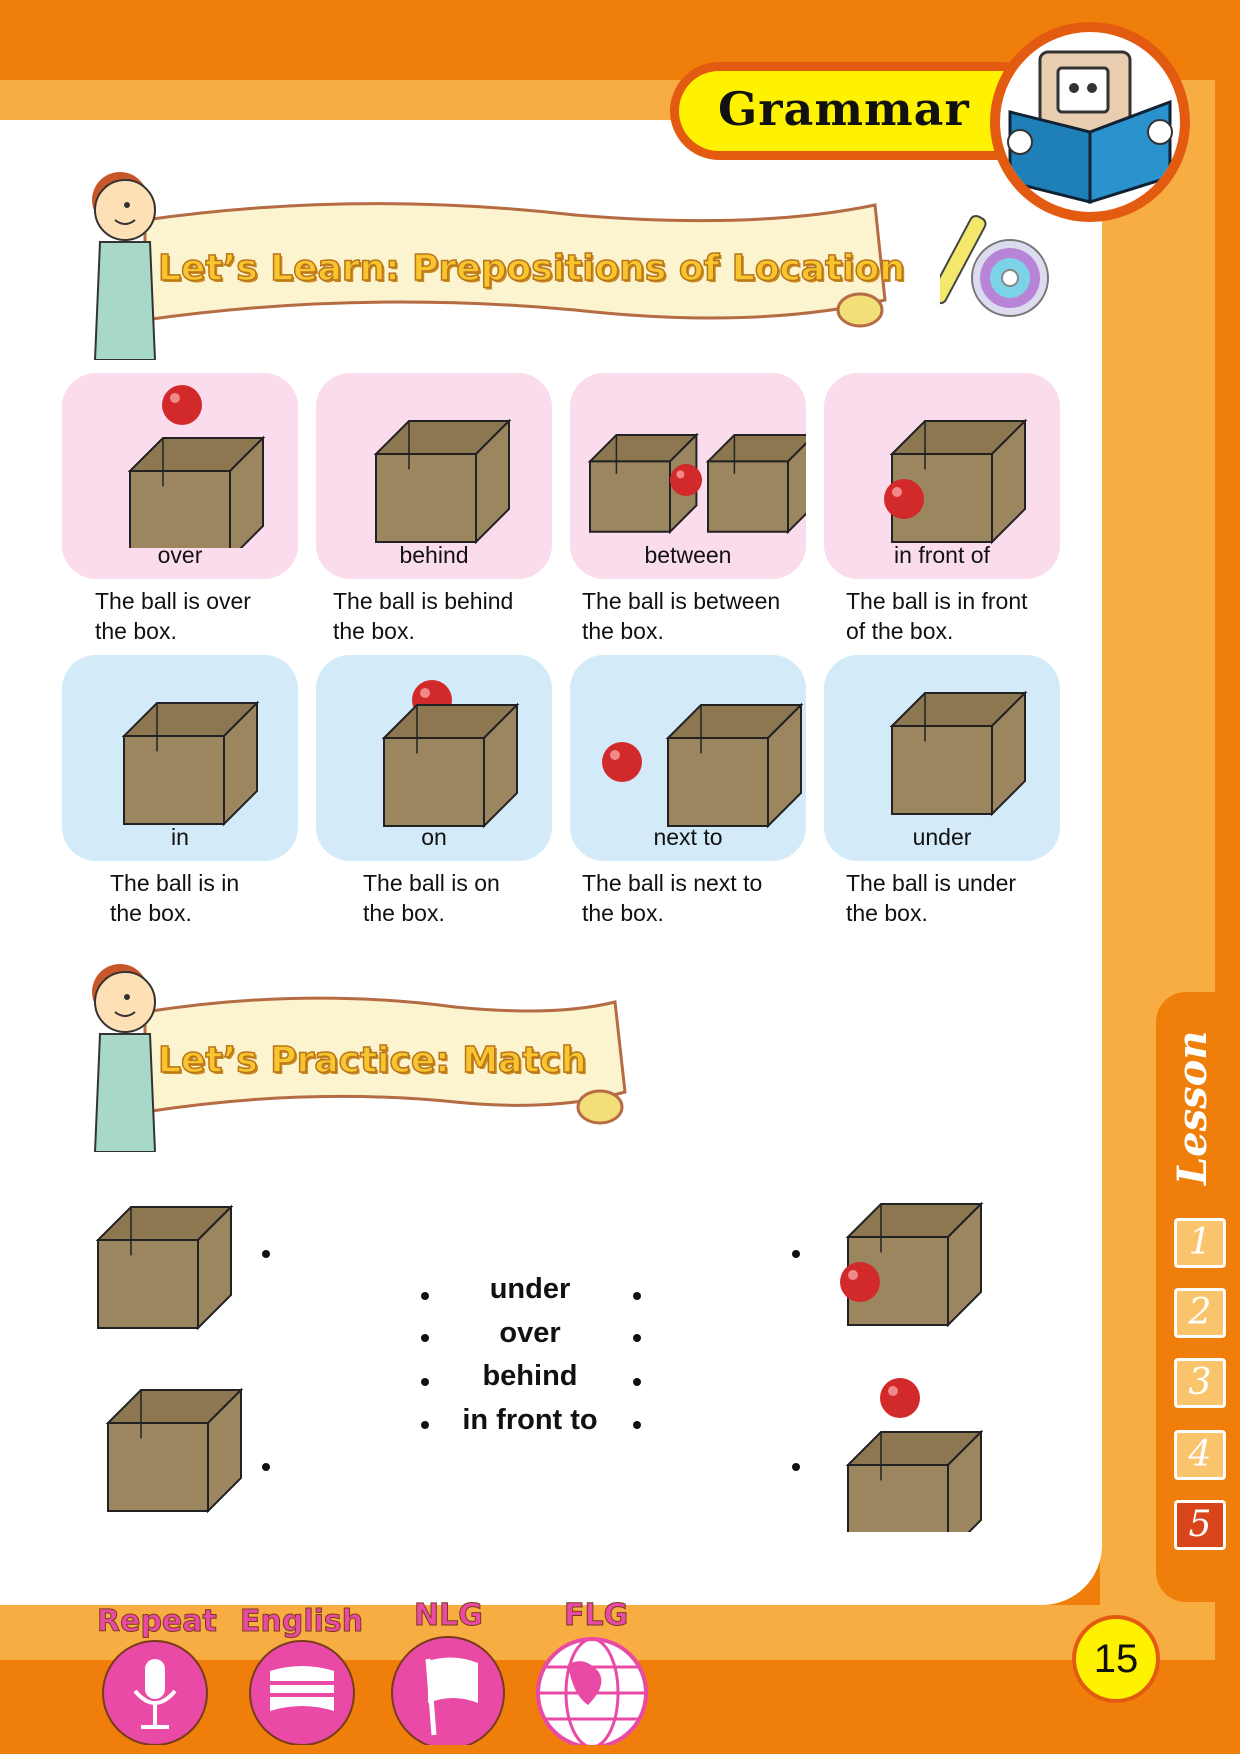 This screenshot has height=1754, width=1240. I want to click on page-number: 15, so click(1116, 1659).